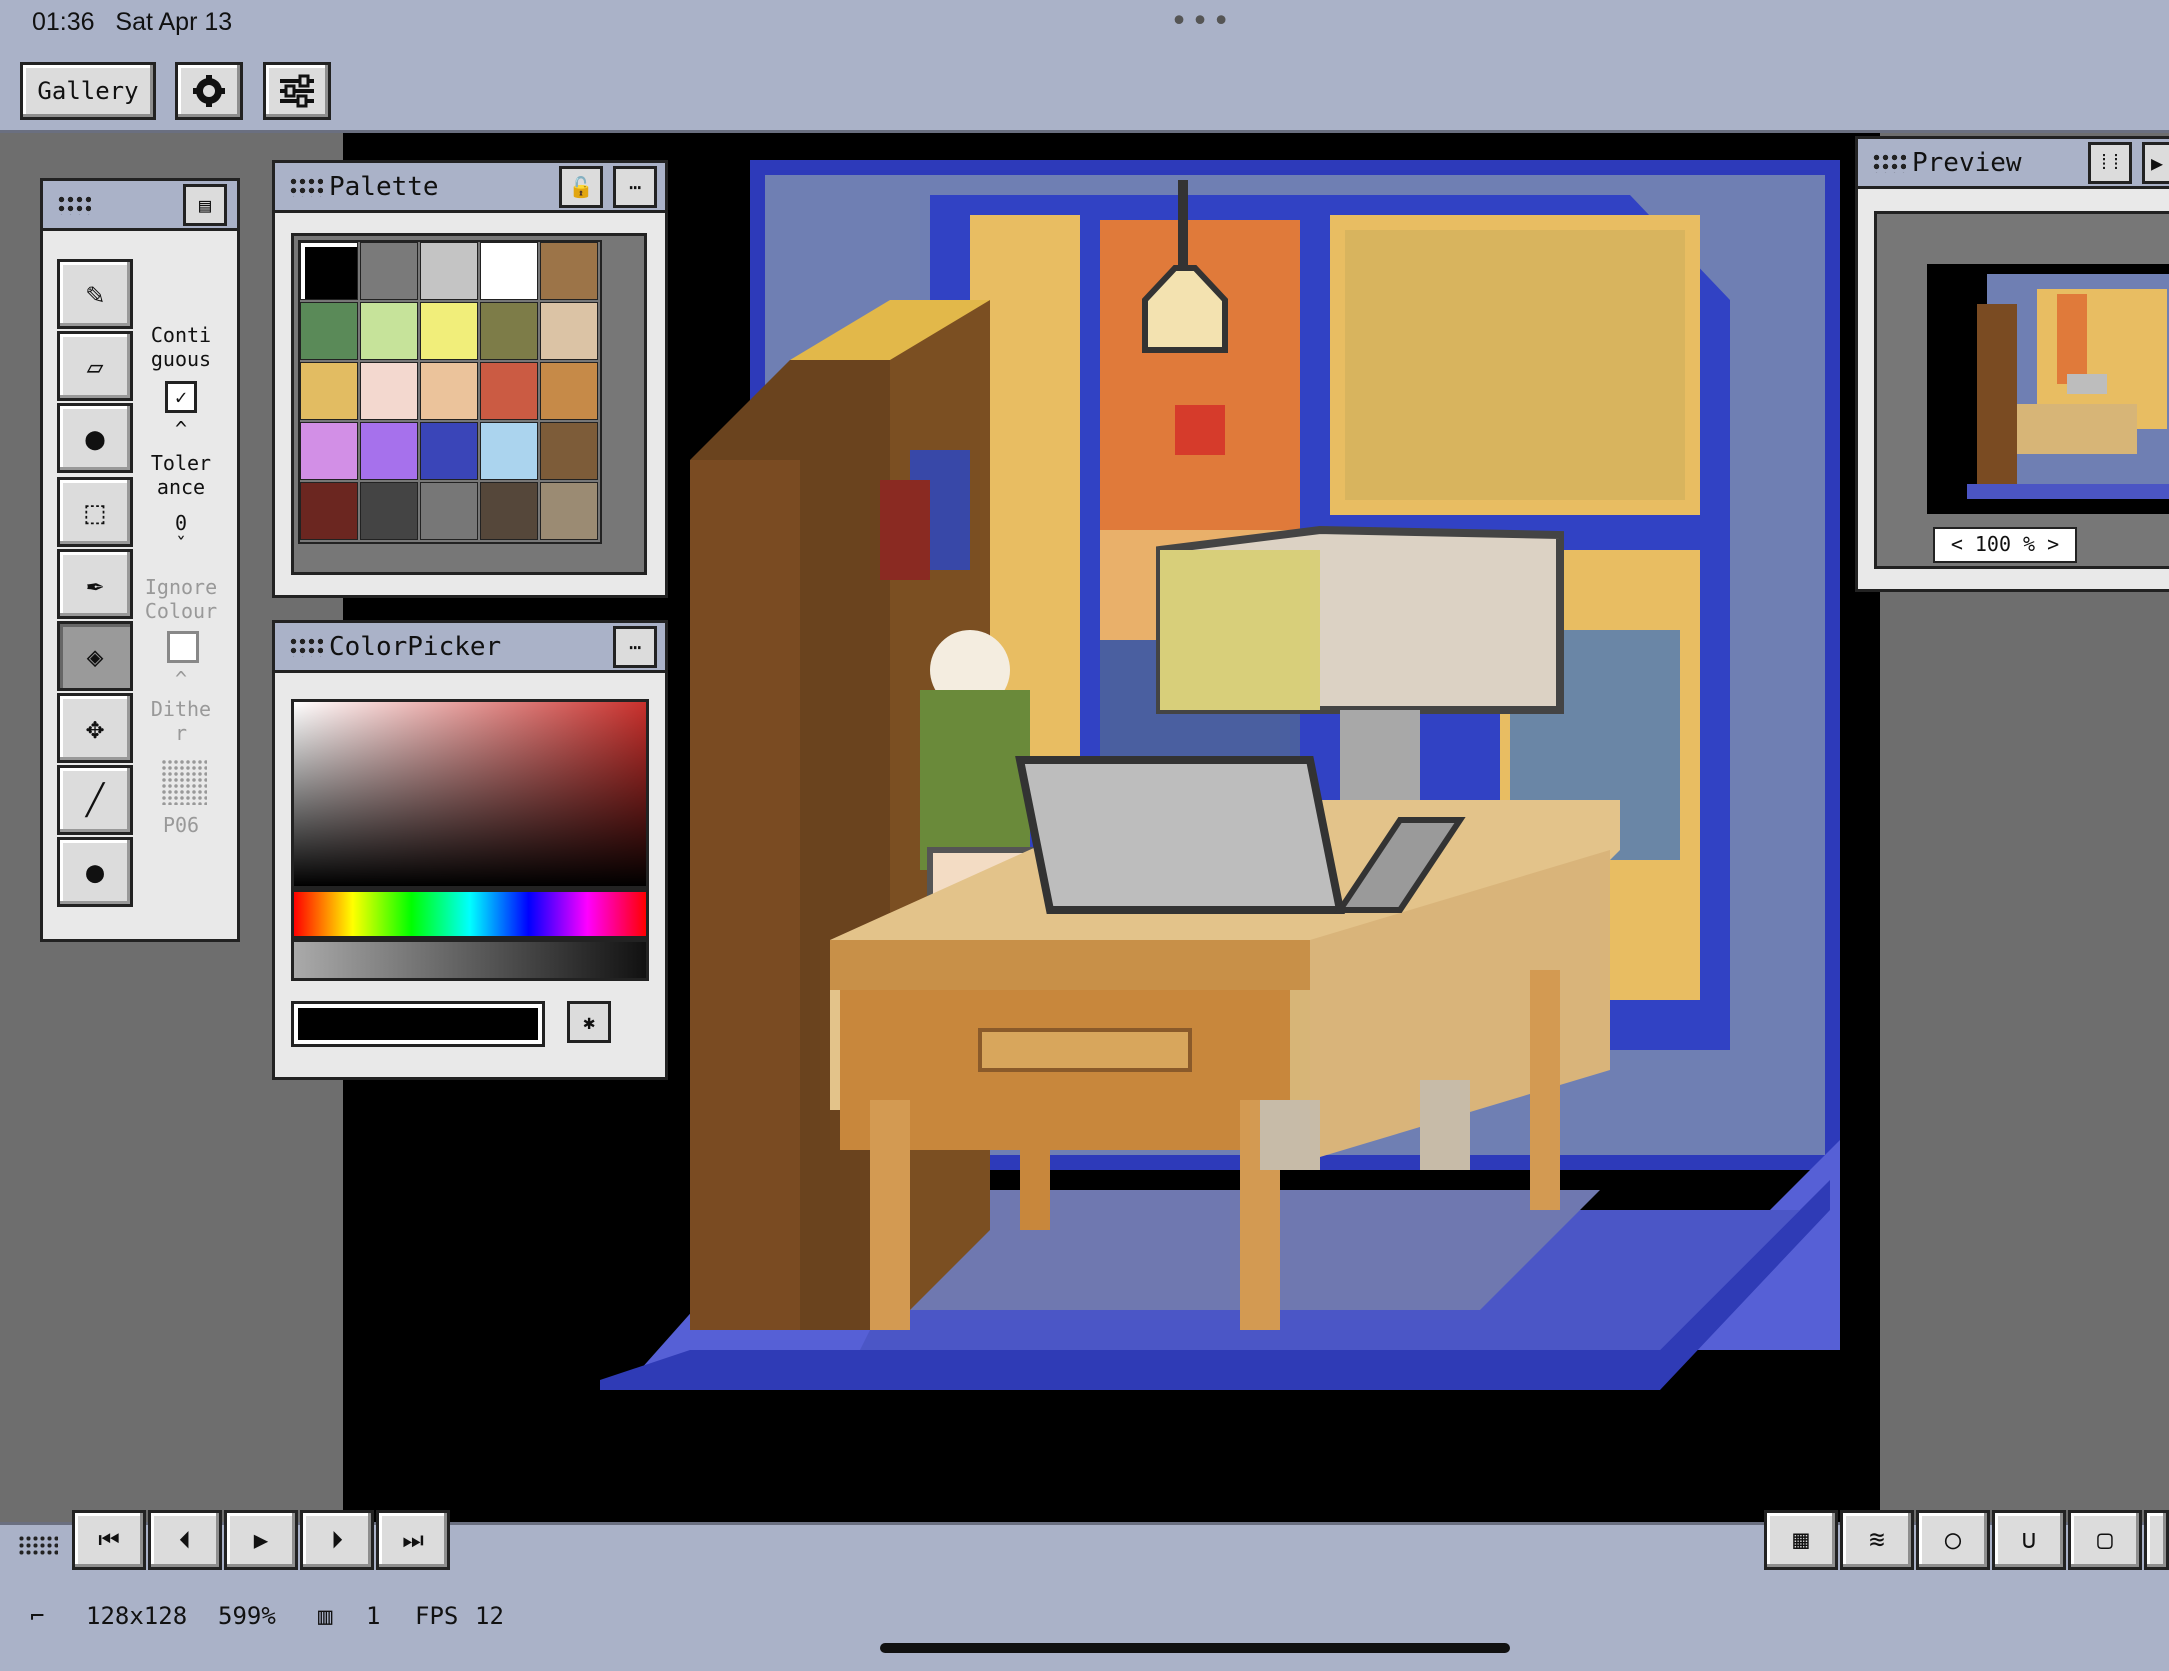 The height and width of the screenshot is (1671, 2169). I want to click on current-color-swatch, so click(418, 1024).